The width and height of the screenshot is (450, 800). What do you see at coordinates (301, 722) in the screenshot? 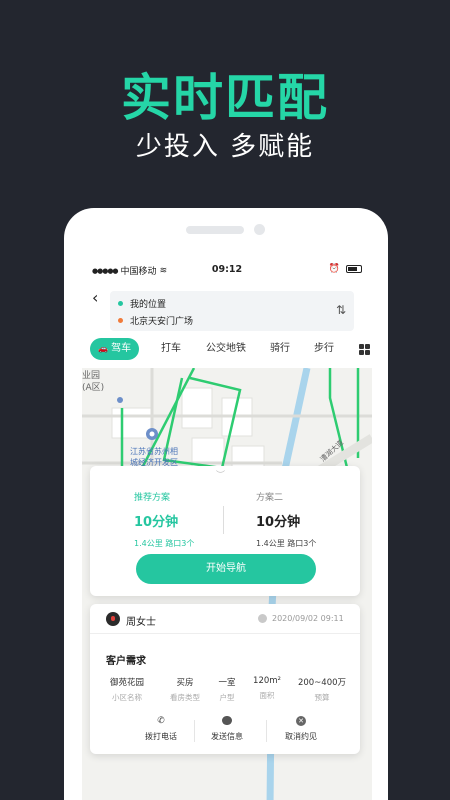
I see `cancel-icon: ✕` at bounding box center [301, 722].